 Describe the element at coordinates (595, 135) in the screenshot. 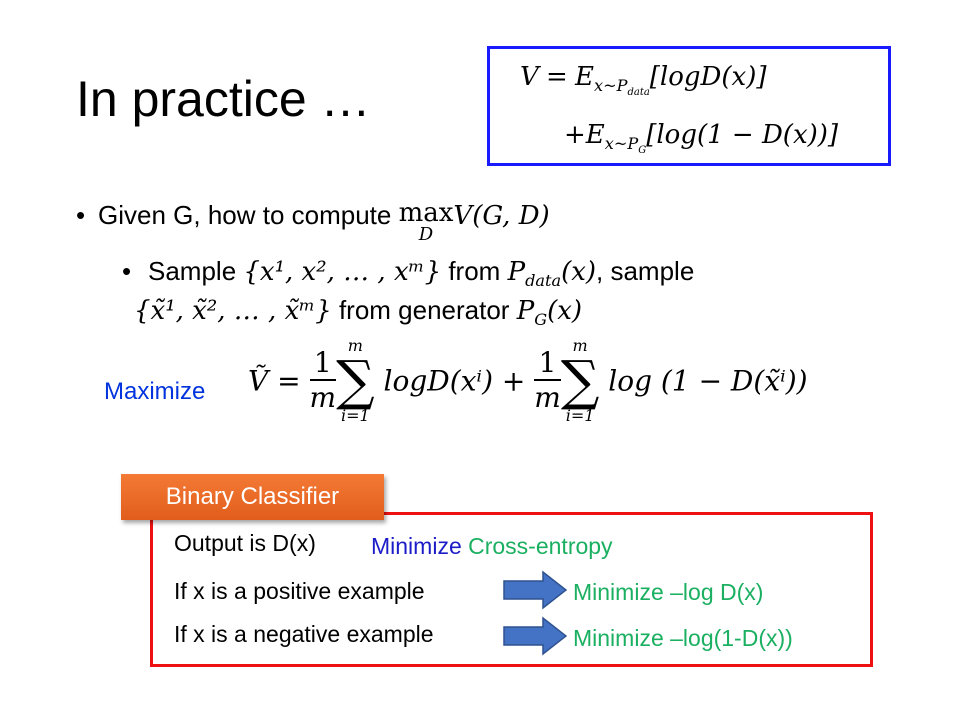

I see `expectation-symbol-2: E` at that location.